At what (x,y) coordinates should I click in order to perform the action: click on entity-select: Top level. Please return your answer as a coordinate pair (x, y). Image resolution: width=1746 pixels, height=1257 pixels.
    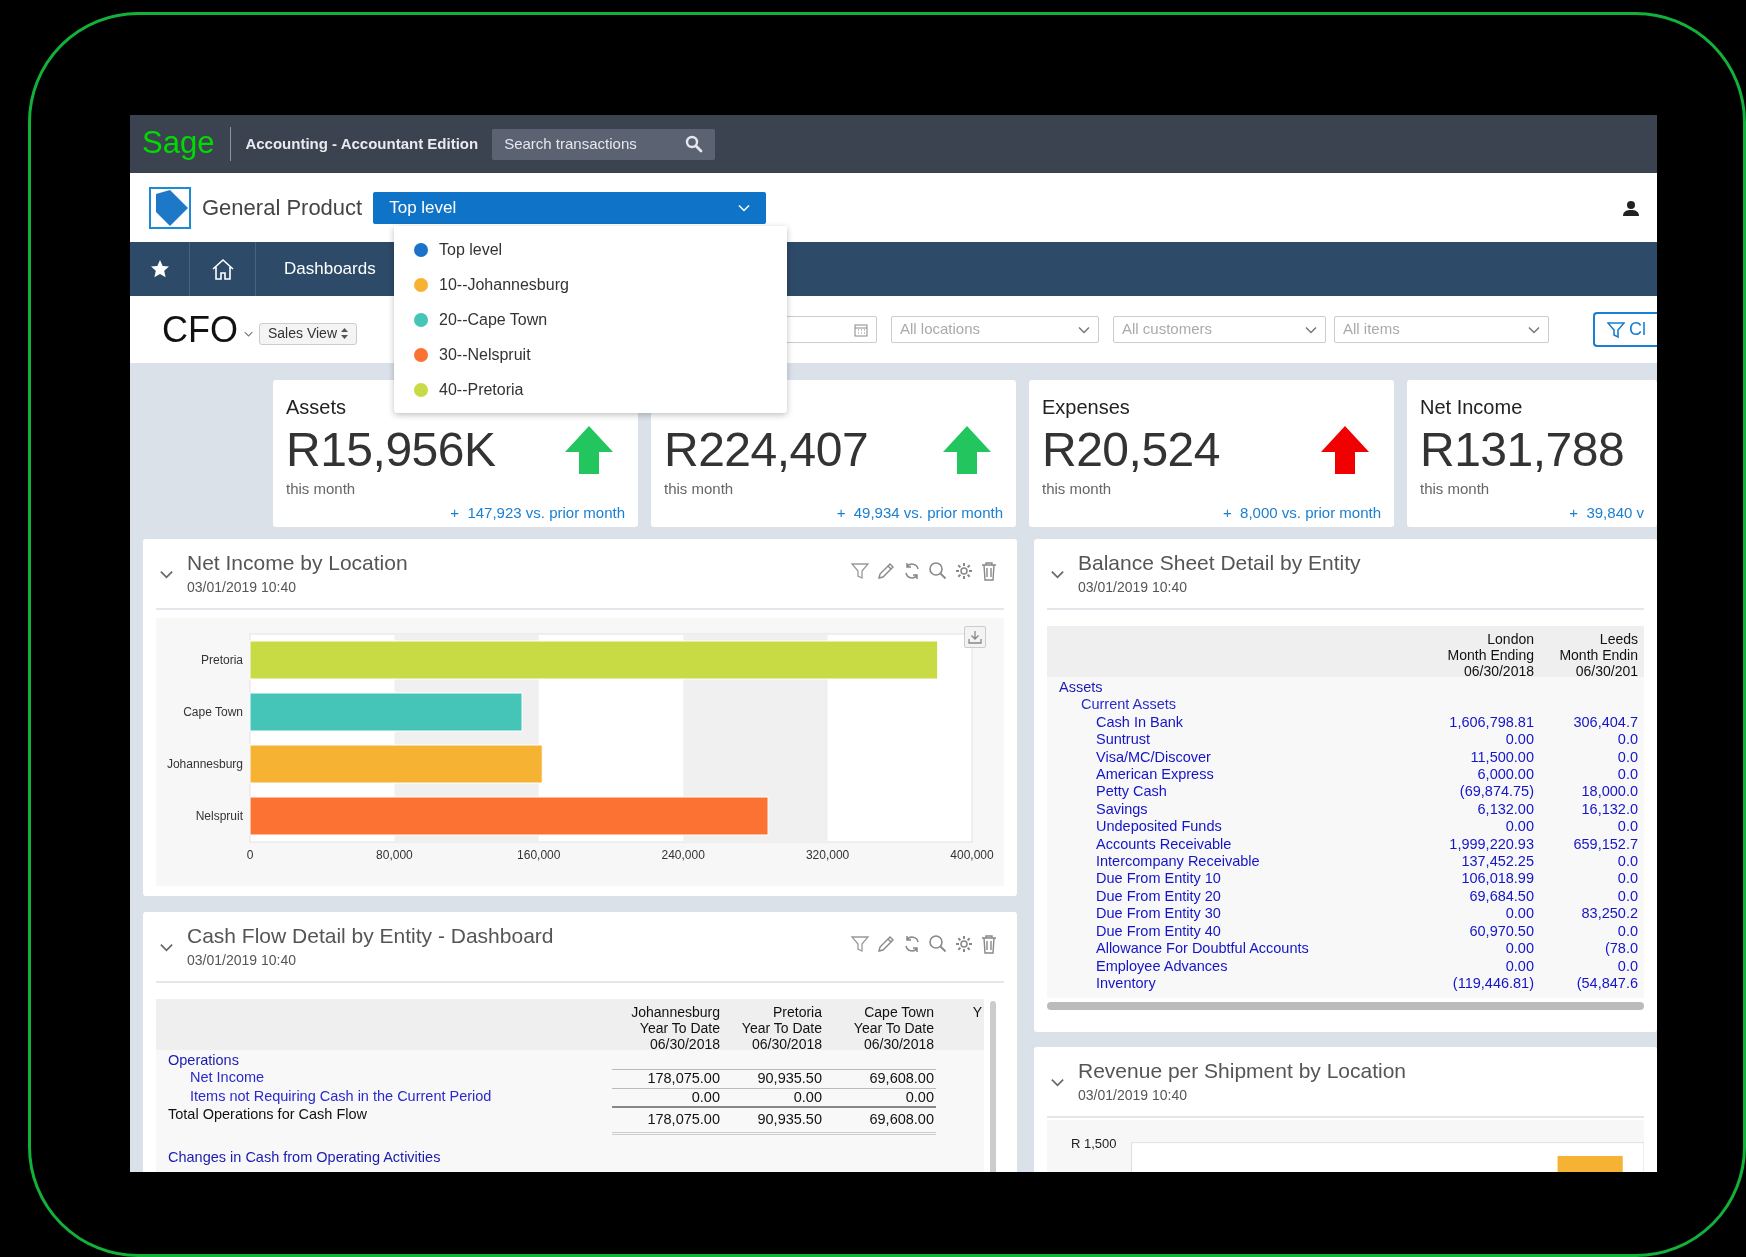
    Looking at the image, I should click on (570, 207).